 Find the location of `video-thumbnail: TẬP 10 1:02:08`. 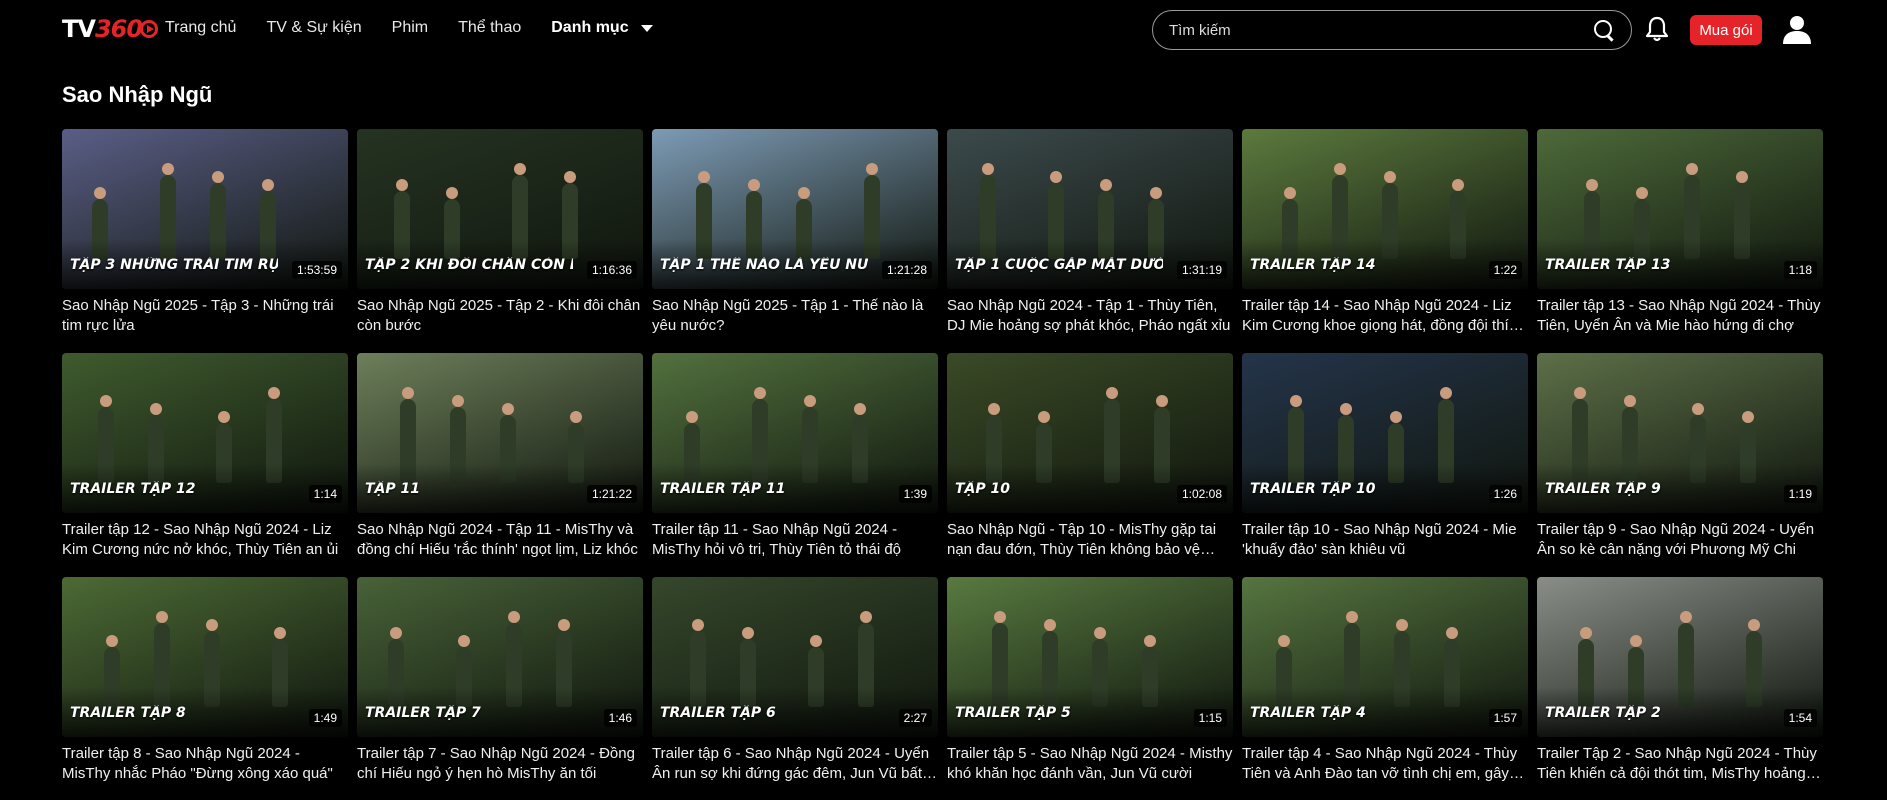

video-thumbnail: TẬP 10 1:02:08 is located at coordinates (1090, 433).